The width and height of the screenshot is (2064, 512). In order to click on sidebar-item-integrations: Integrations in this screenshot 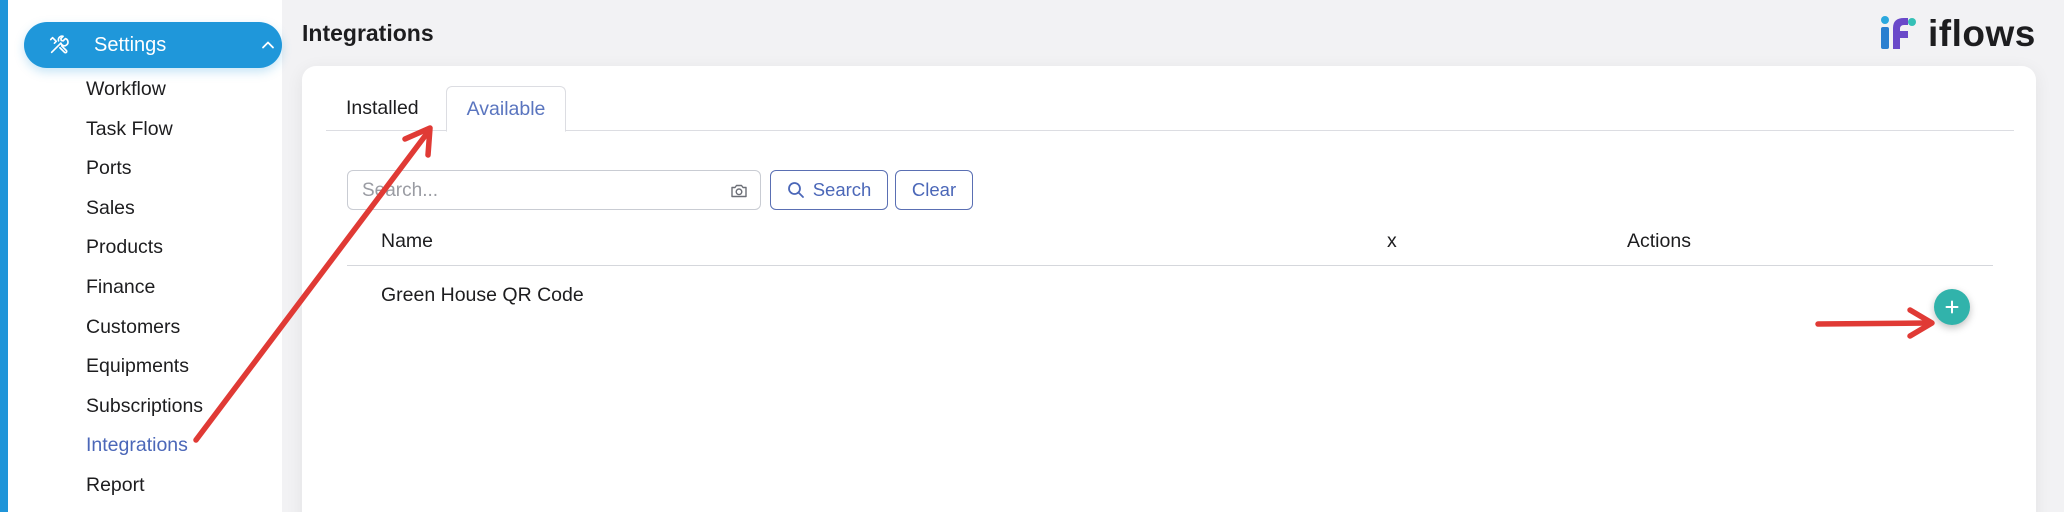, I will do `click(144, 450)`.